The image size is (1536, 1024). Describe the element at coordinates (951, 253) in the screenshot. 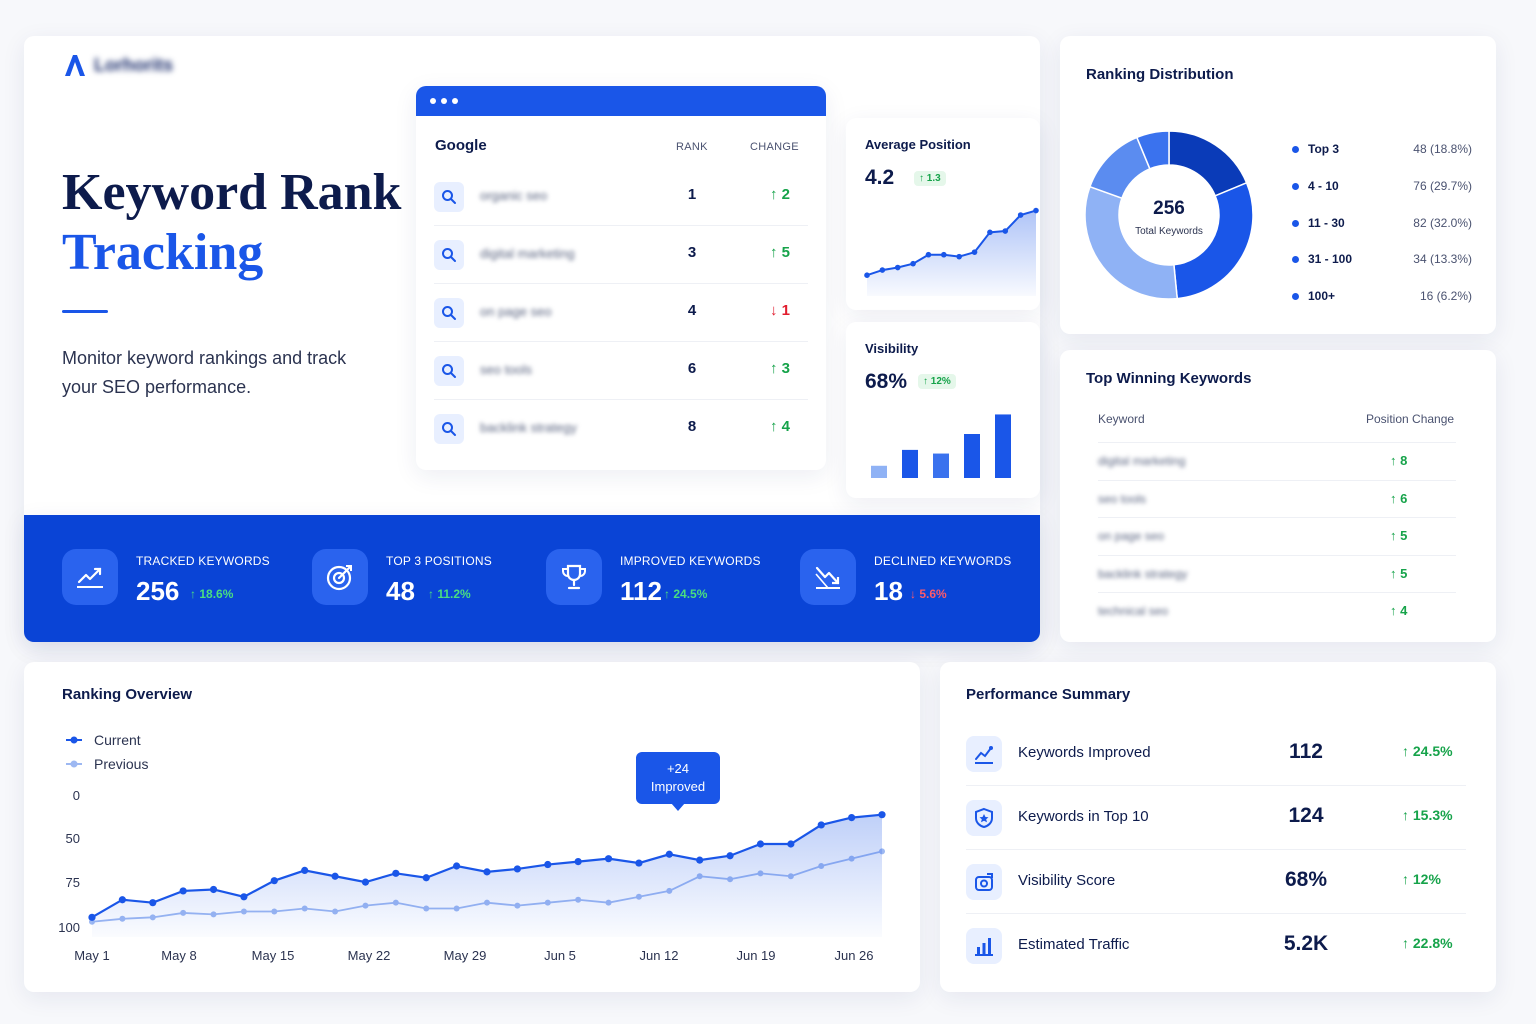

I see `sparkline-area` at that location.